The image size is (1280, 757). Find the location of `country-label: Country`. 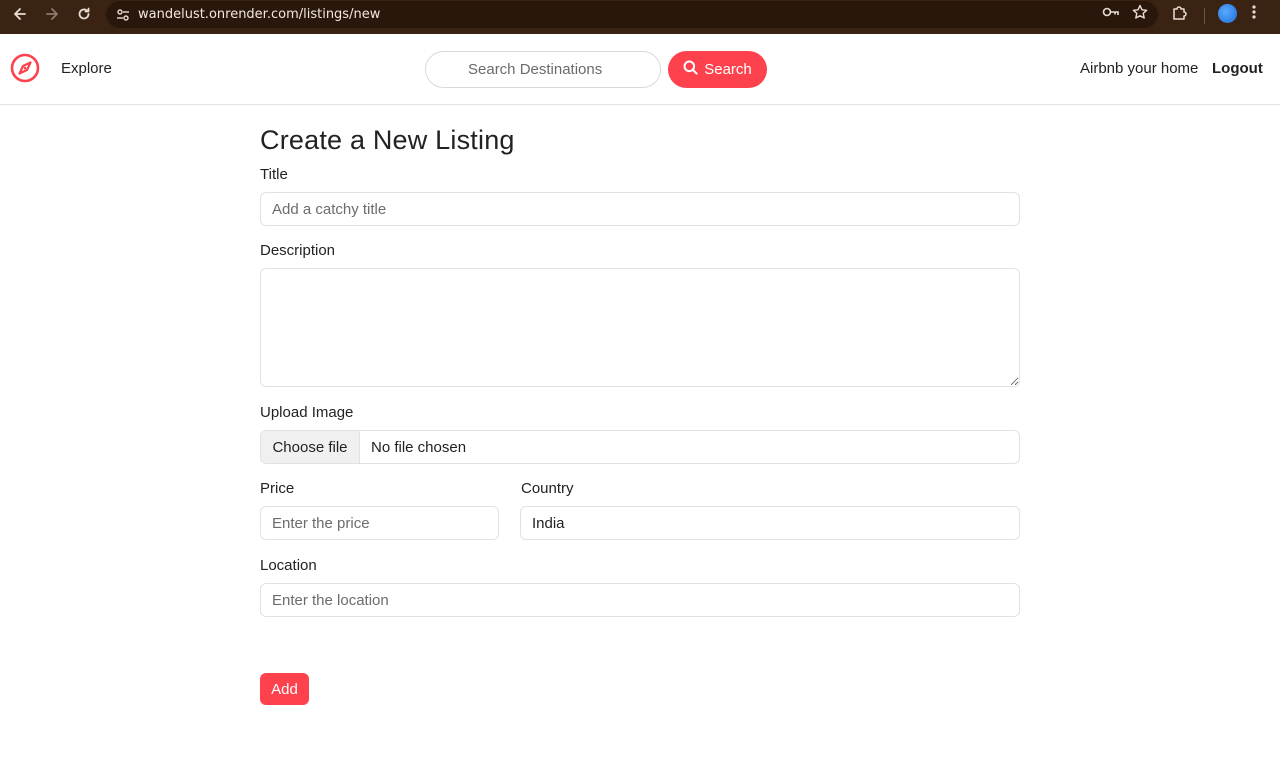

country-label: Country is located at coordinates (547, 488).